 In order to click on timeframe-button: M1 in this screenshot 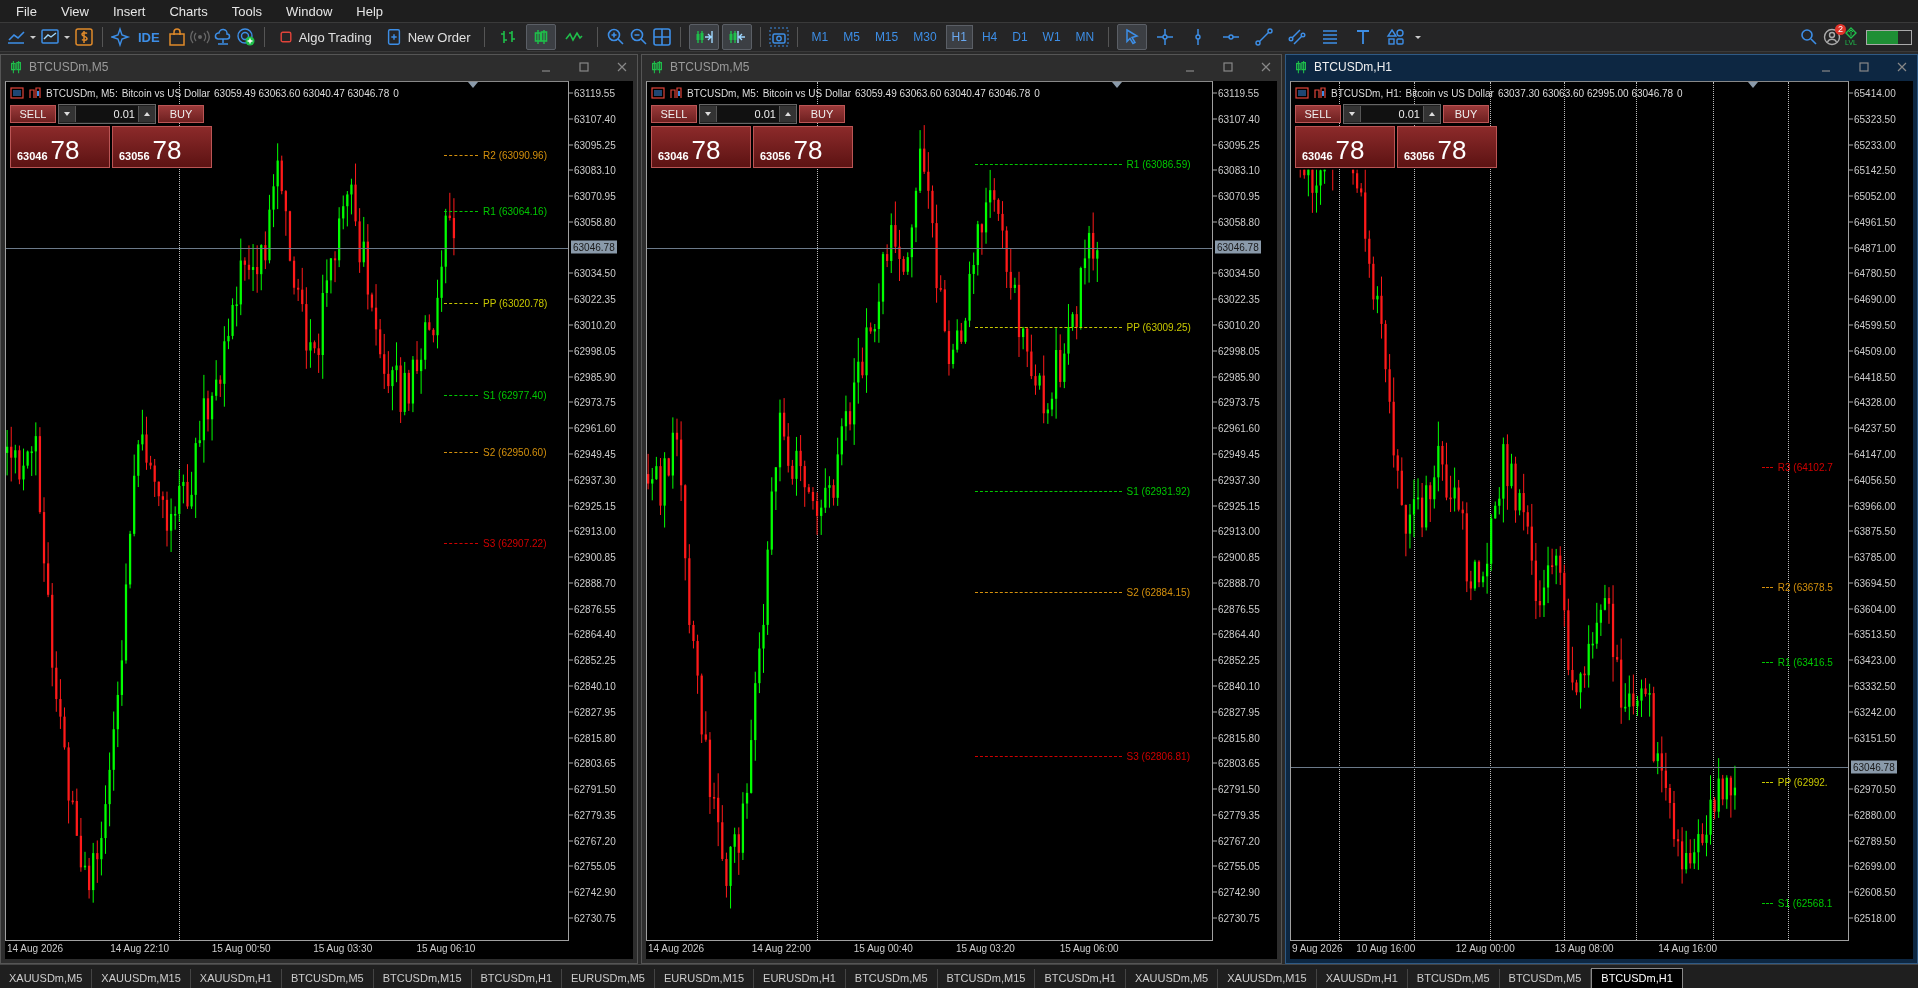, I will do `click(820, 37)`.